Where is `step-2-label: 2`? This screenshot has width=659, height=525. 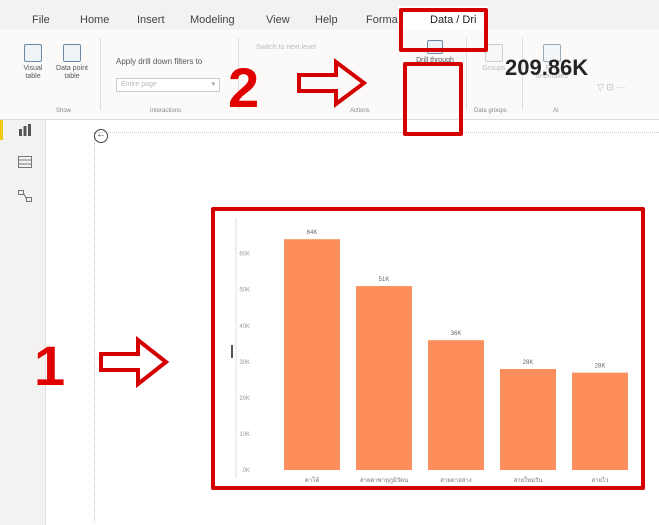
step-2-label: 2 is located at coordinates (244, 87).